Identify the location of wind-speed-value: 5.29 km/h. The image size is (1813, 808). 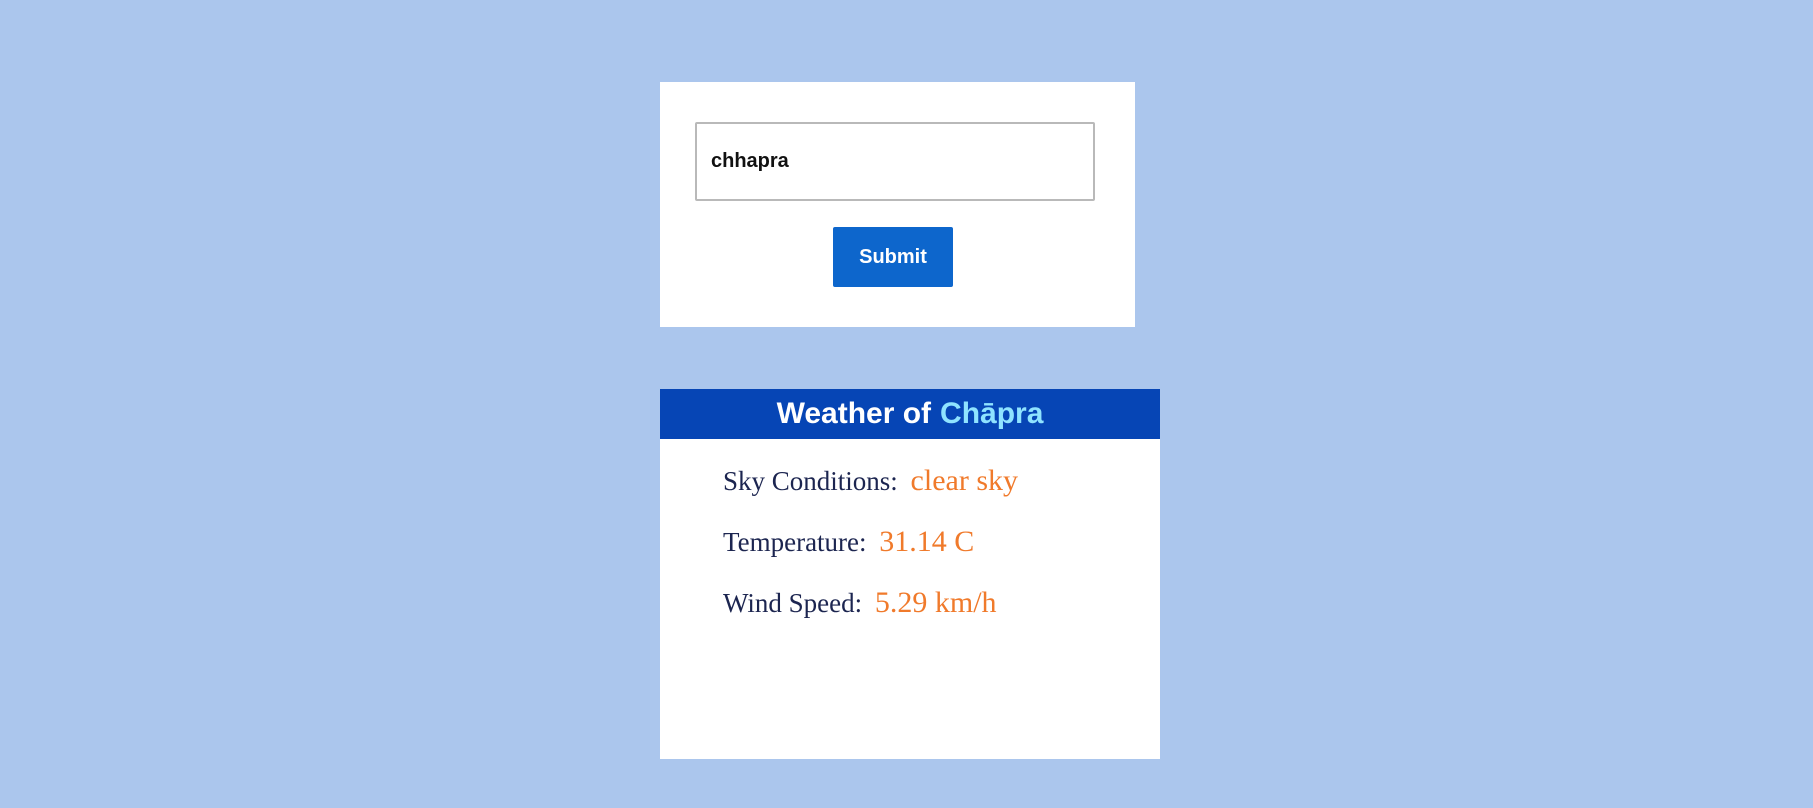
(935, 602).